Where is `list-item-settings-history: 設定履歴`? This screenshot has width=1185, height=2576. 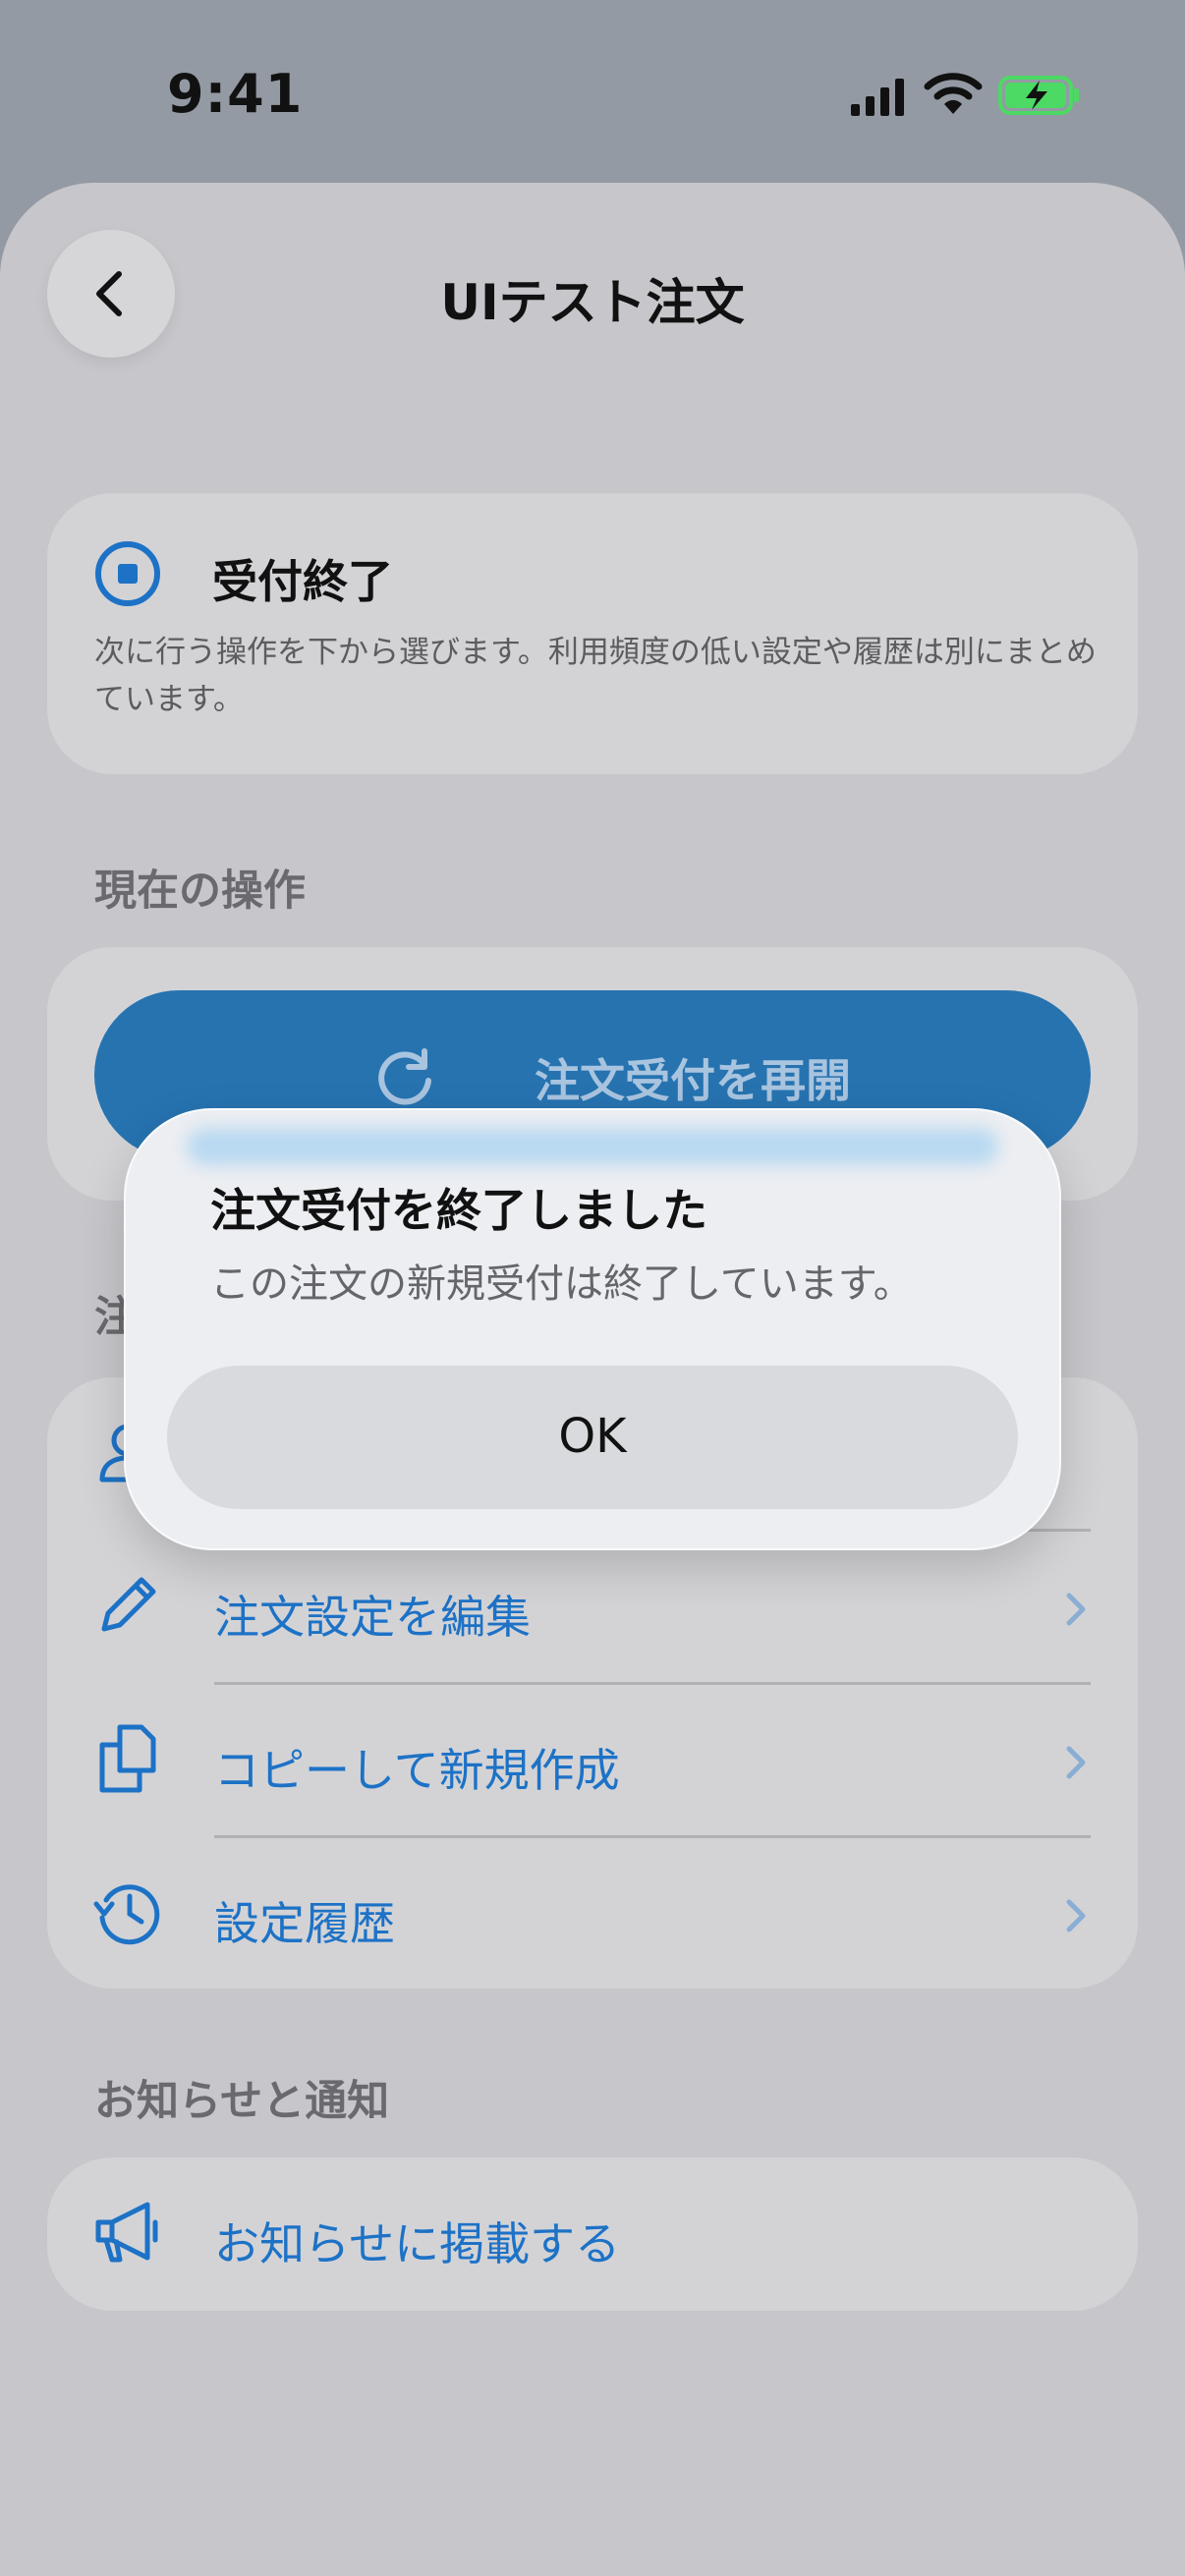 list-item-settings-history: 設定履歴 is located at coordinates (592, 1913).